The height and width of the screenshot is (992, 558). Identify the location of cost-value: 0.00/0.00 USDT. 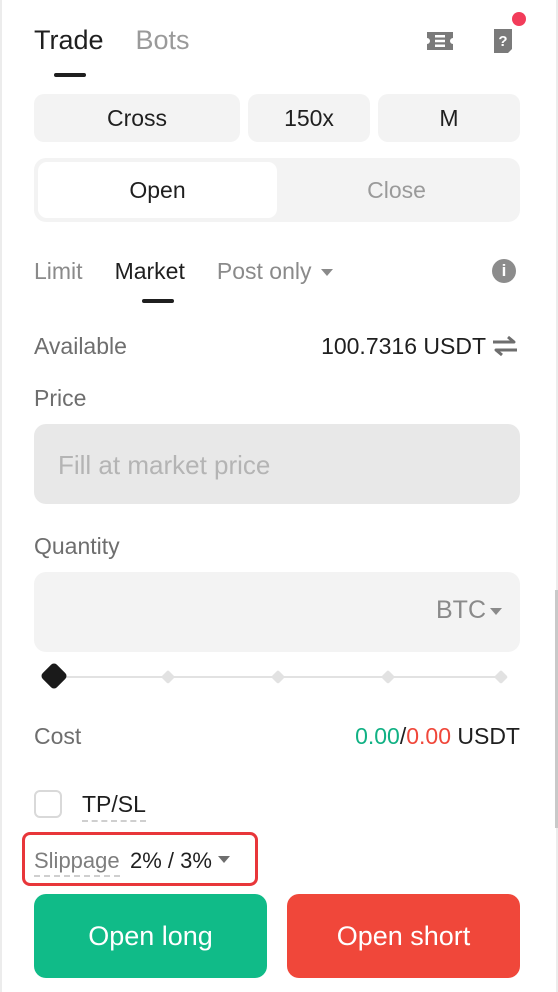
(437, 736).